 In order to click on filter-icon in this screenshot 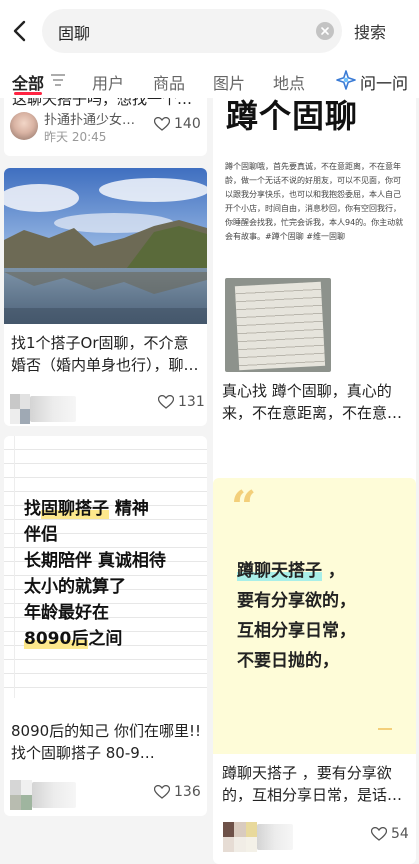, I will do `click(58, 80)`.